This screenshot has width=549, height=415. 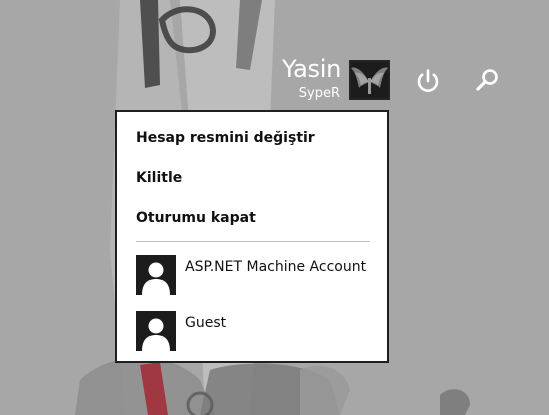 I want to click on user-display-name: Yasin, so click(x=311, y=69).